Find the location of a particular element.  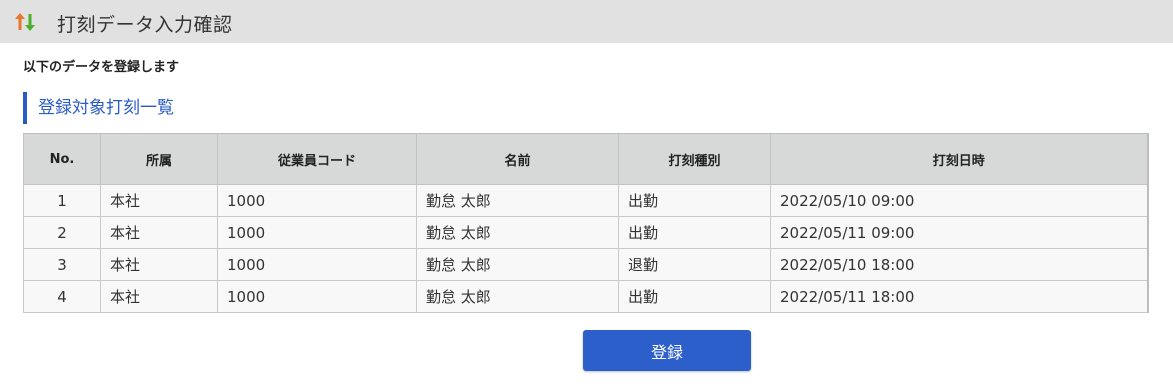

column-header-punch-type: 打刻種別 is located at coordinates (694, 159).